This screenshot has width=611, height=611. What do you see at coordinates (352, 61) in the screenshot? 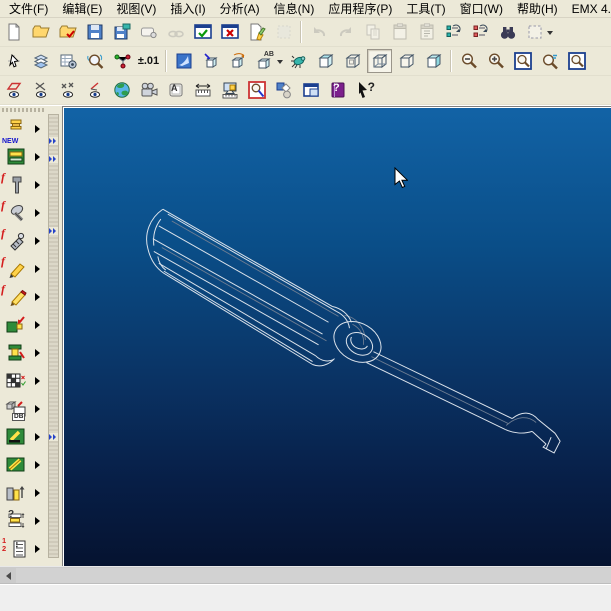
I see `hidden-line-button` at bounding box center [352, 61].